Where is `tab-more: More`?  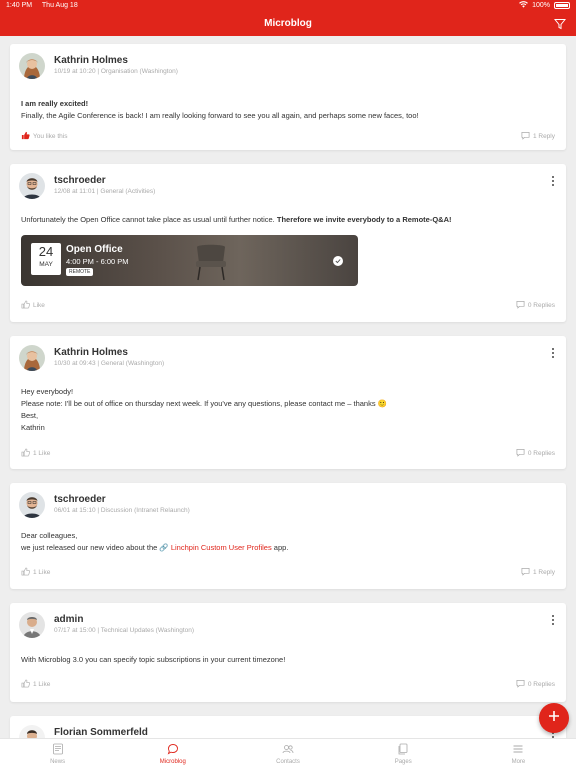
tab-more: More is located at coordinates (518, 753).